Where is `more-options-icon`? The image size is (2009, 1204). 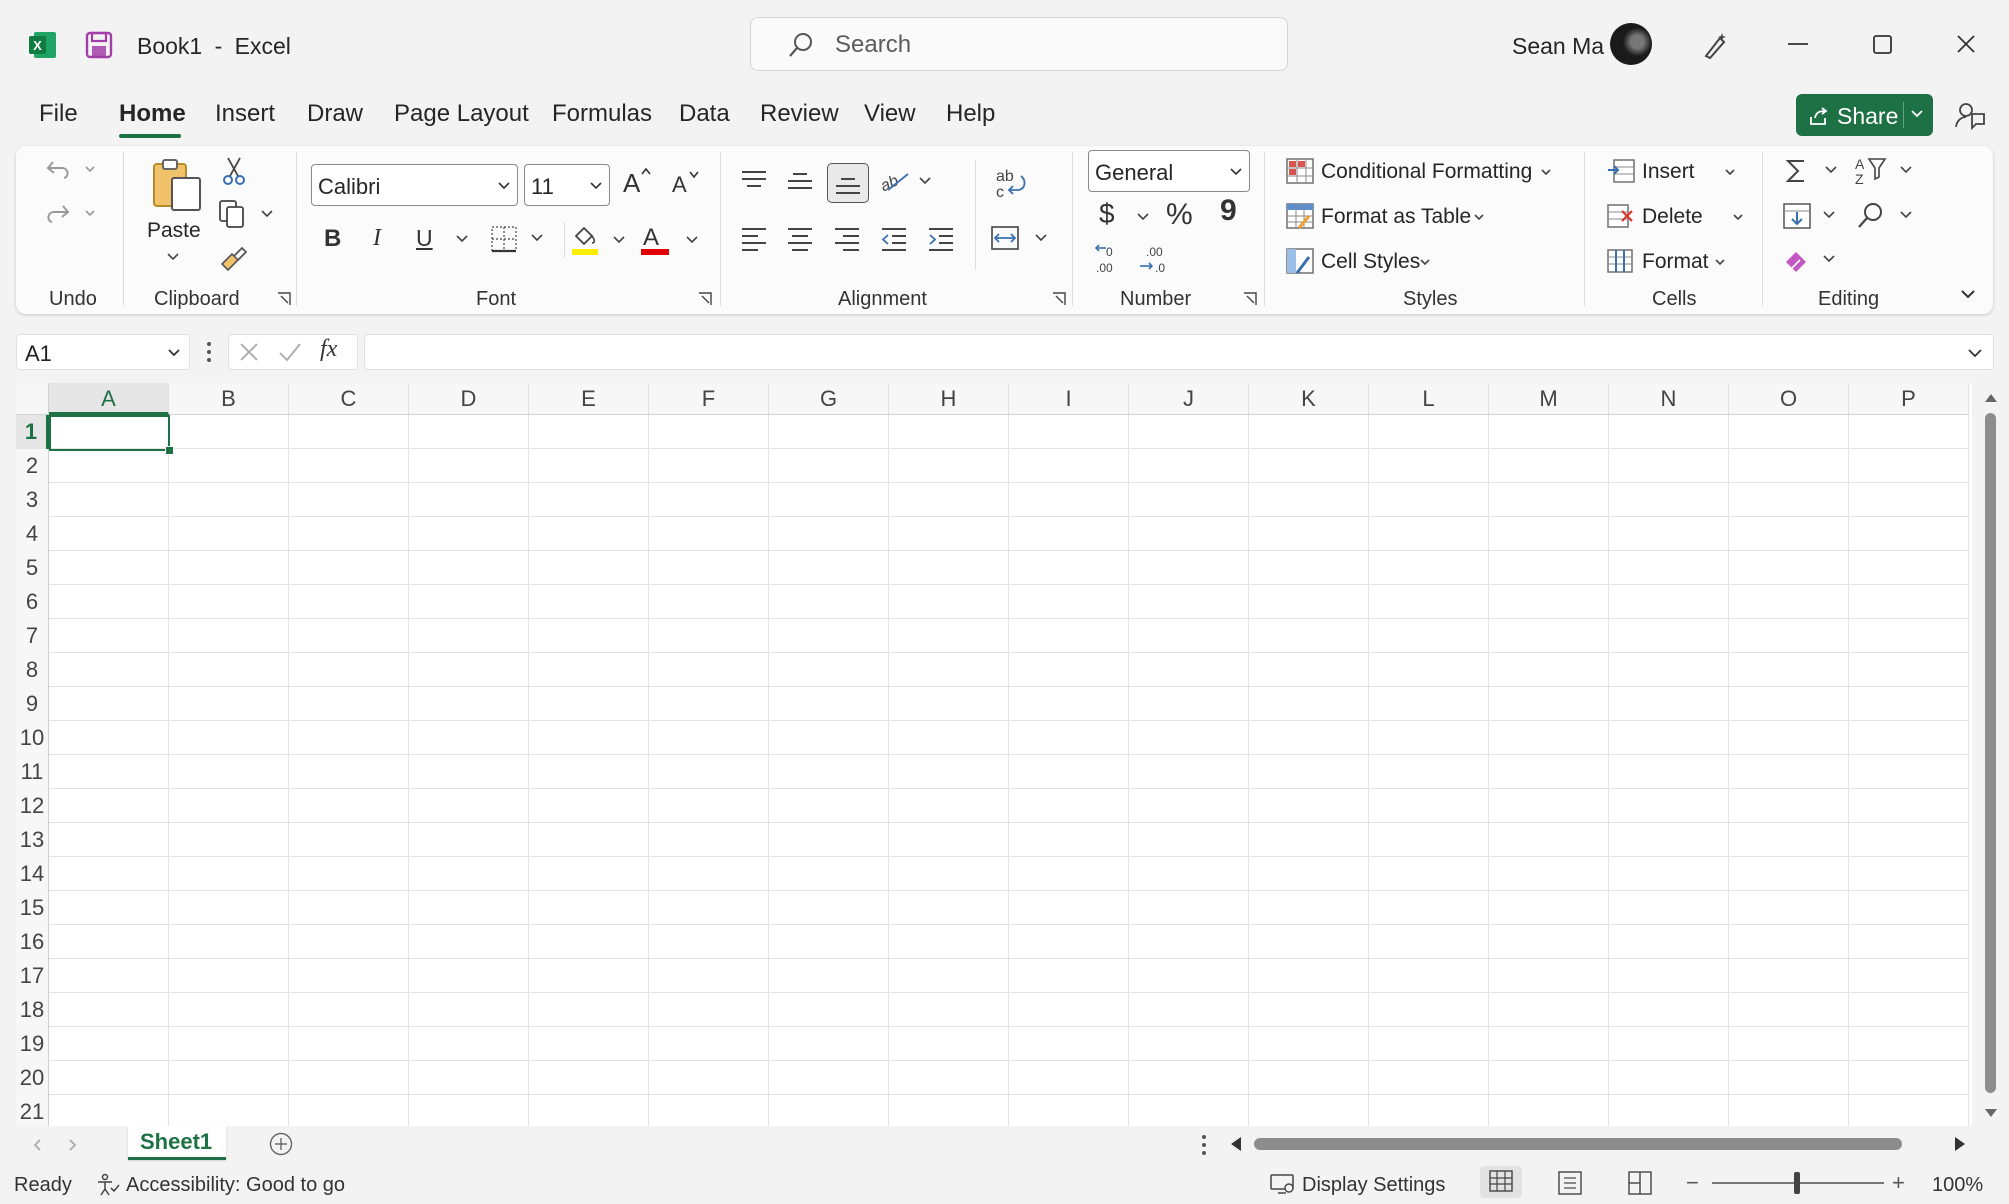
more-options-icon is located at coordinates (209, 352).